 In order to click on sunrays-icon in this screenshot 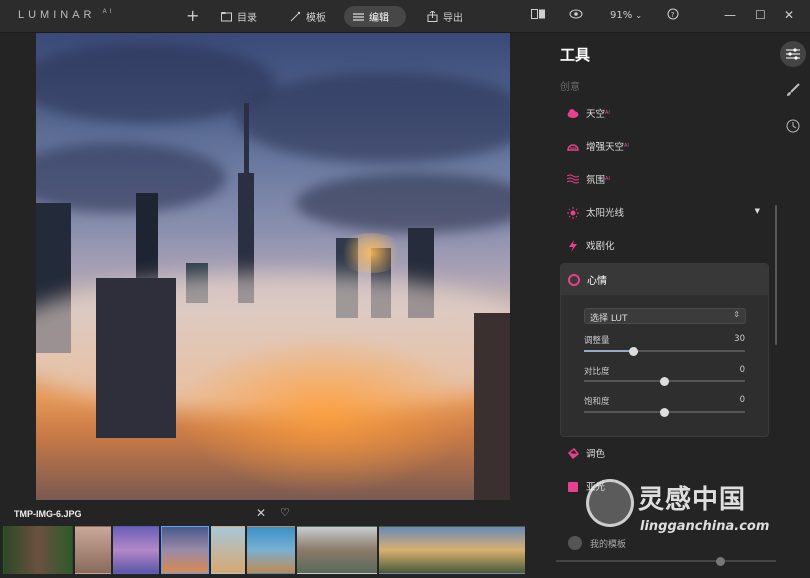, I will do `click(573, 213)`.